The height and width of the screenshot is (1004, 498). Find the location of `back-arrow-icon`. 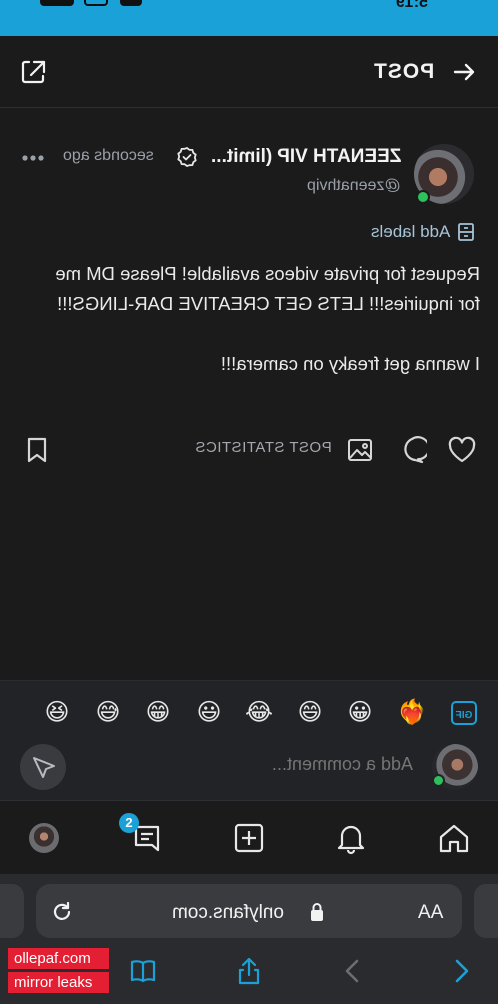

back-arrow-icon is located at coordinates (464, 72).